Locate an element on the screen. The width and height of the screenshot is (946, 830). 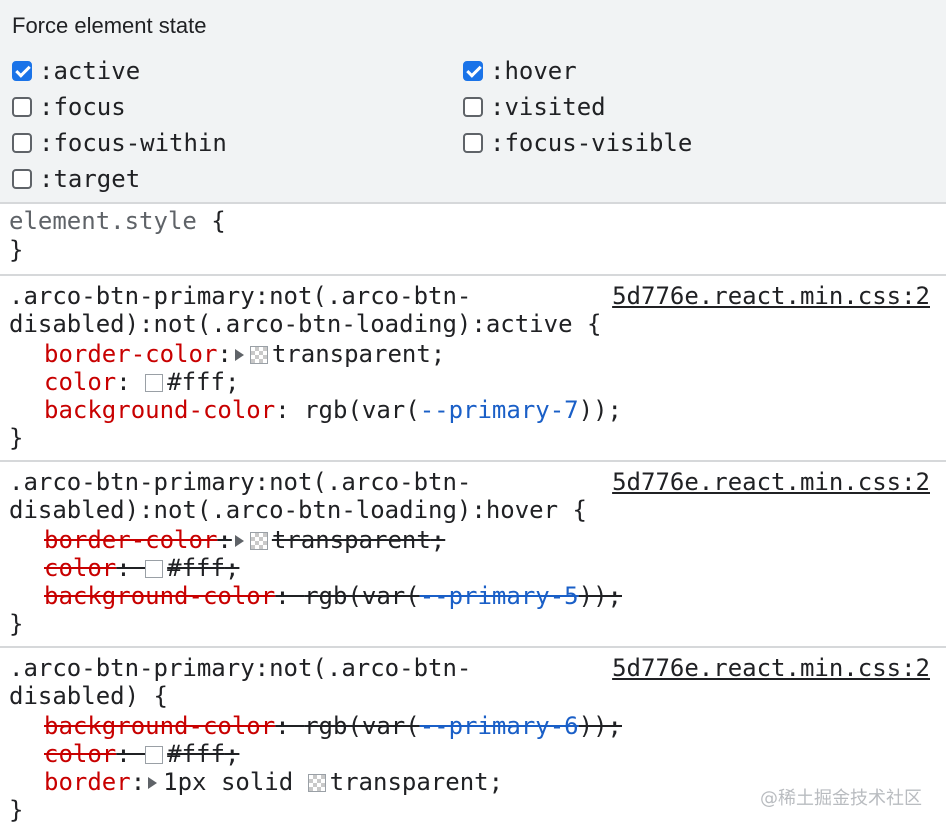
decl-border: border: 1px solid transparent; is located at coordinates (273, 782).